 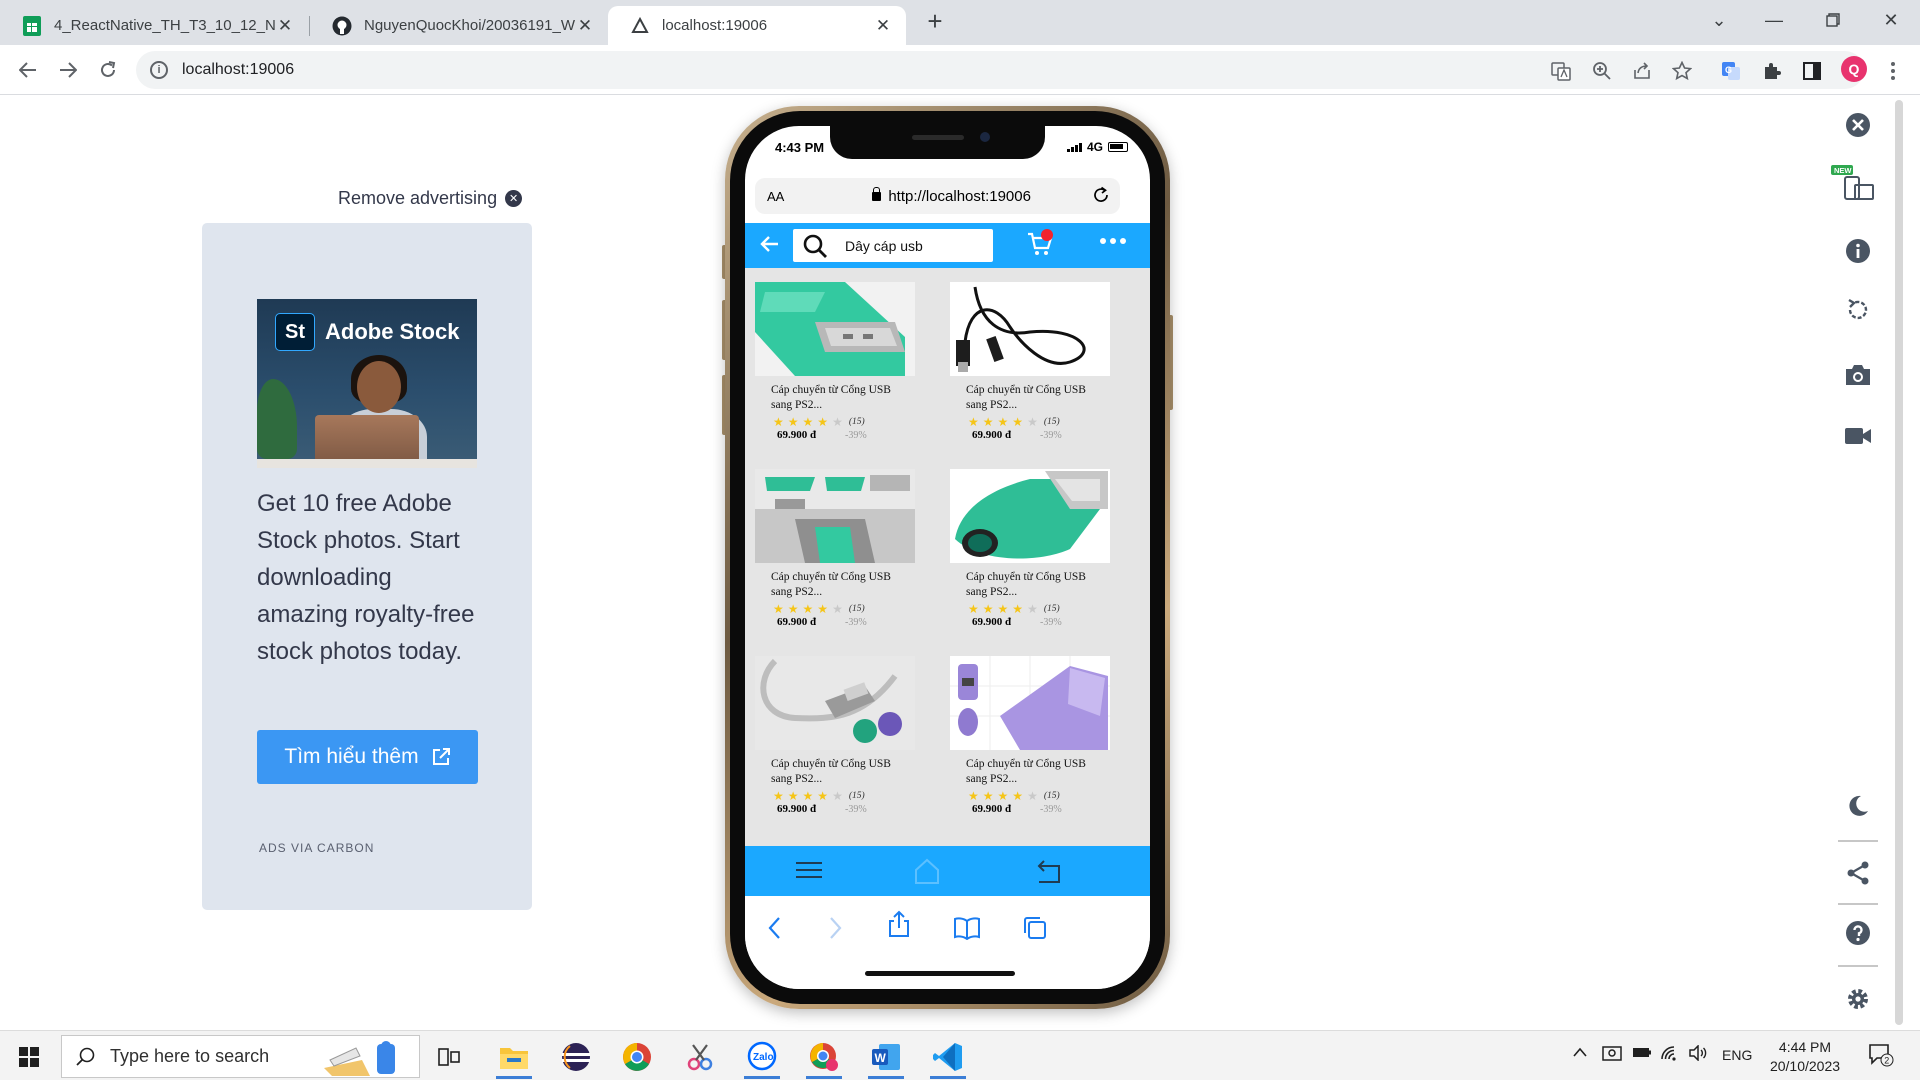 What do you see at coordinates (1843, 170) in the screenshot?
I see `new-badge: NEW` at bounding box center [1843, 170].